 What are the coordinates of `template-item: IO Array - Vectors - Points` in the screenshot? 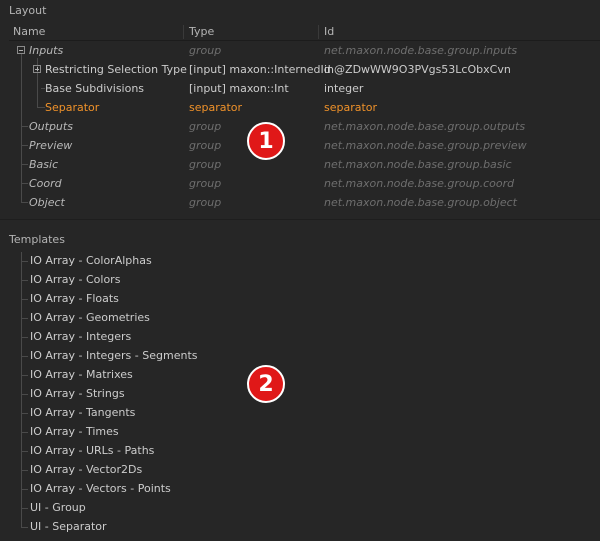 It's located at (100, 491).